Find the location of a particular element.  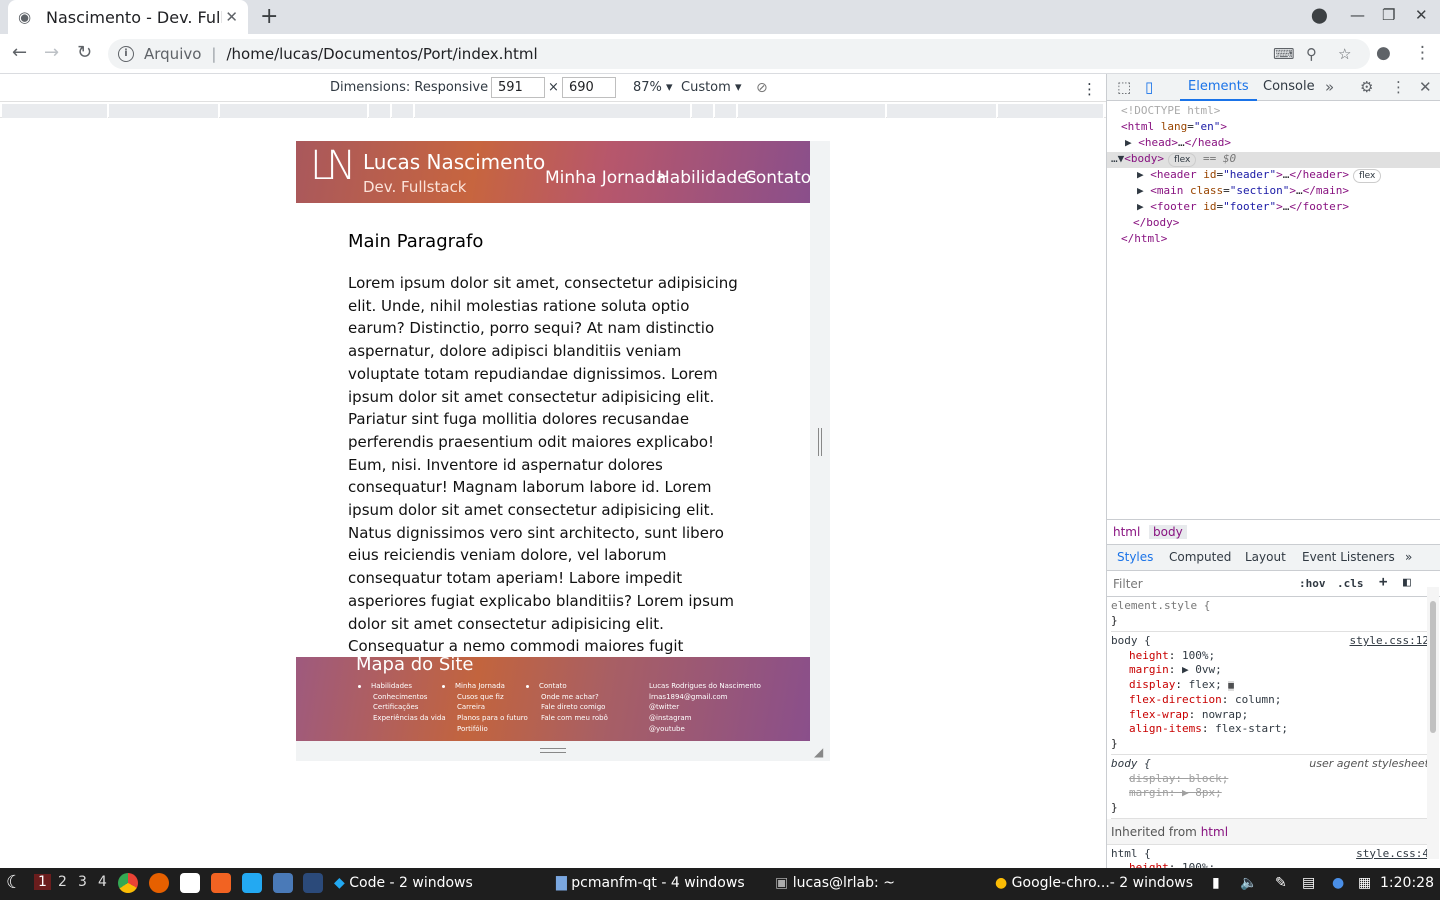

bookmark-star-icon: ☆ is located at coordinates (1344, 54).